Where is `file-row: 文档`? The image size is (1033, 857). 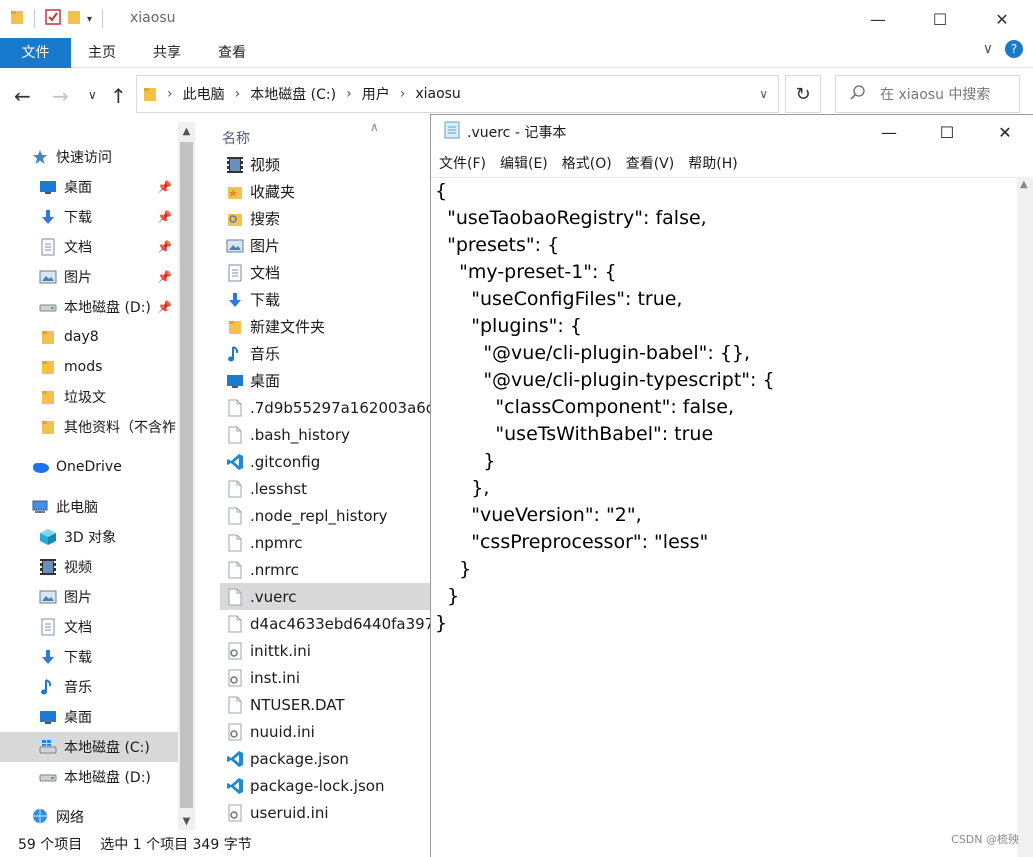
file-row: 文档 is located at coordinates (326, 272).